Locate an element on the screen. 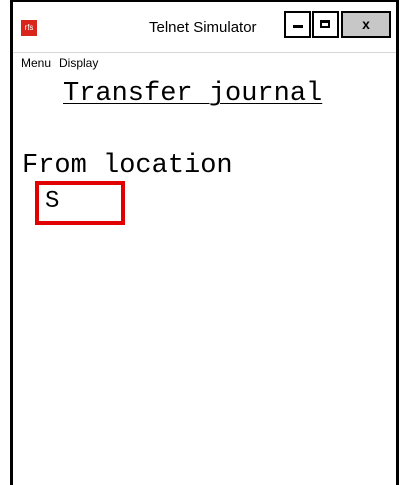  close-button: x is located at coordinates (366, 24).